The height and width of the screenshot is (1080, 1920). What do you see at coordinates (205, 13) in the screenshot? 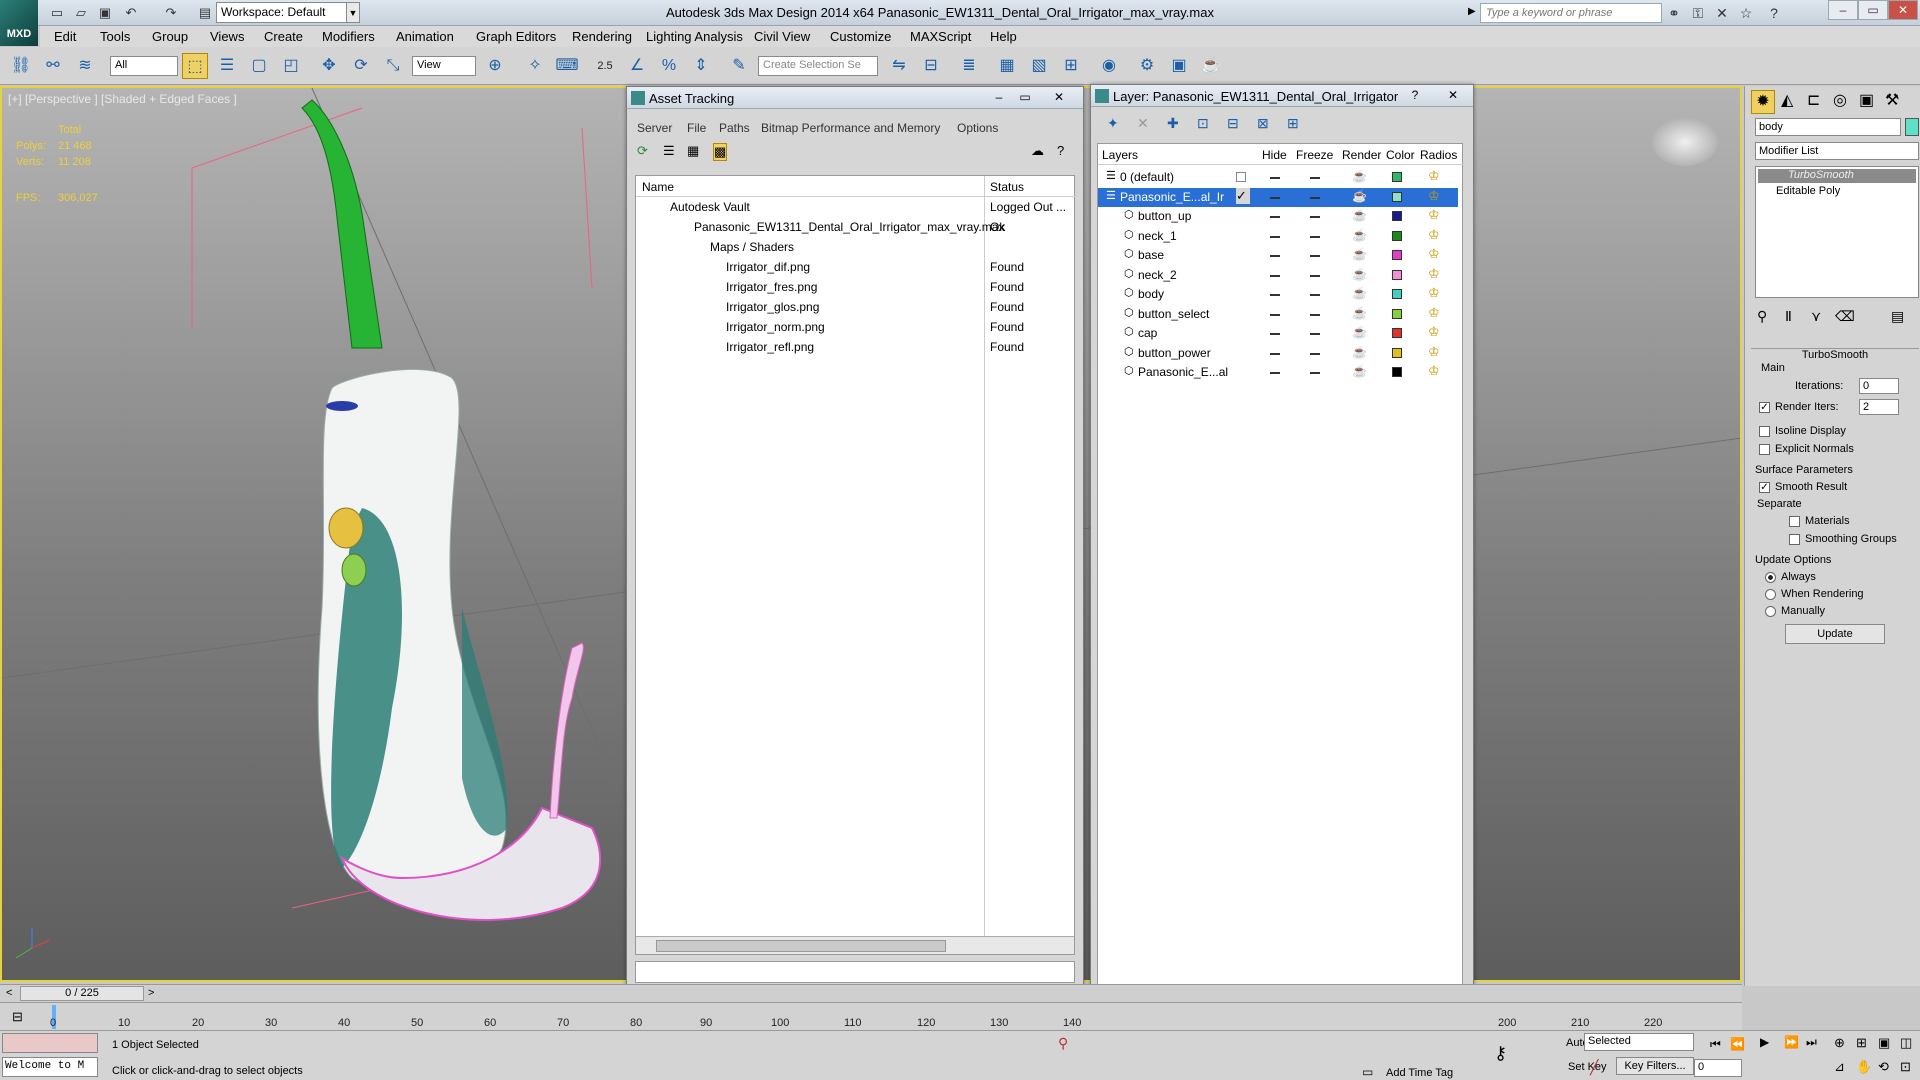
I see `project-folder-icon: ▤` at bounding box center [205, 13].